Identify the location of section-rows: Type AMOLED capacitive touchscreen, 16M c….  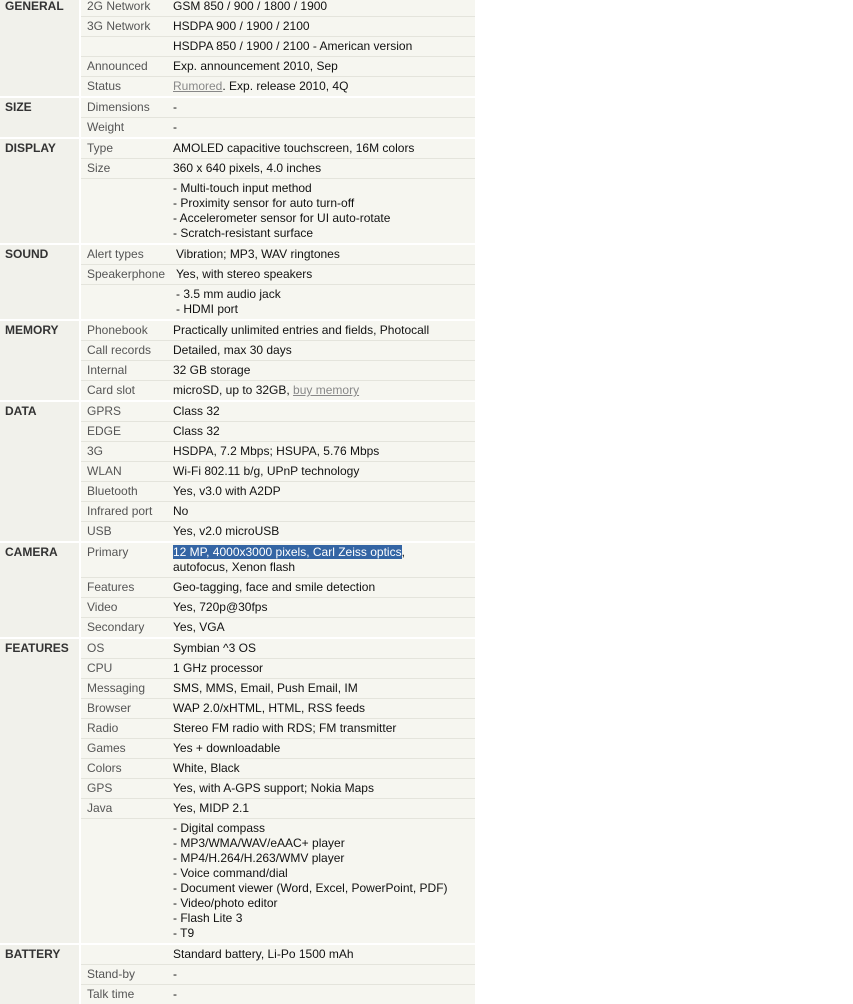
(278, 191).